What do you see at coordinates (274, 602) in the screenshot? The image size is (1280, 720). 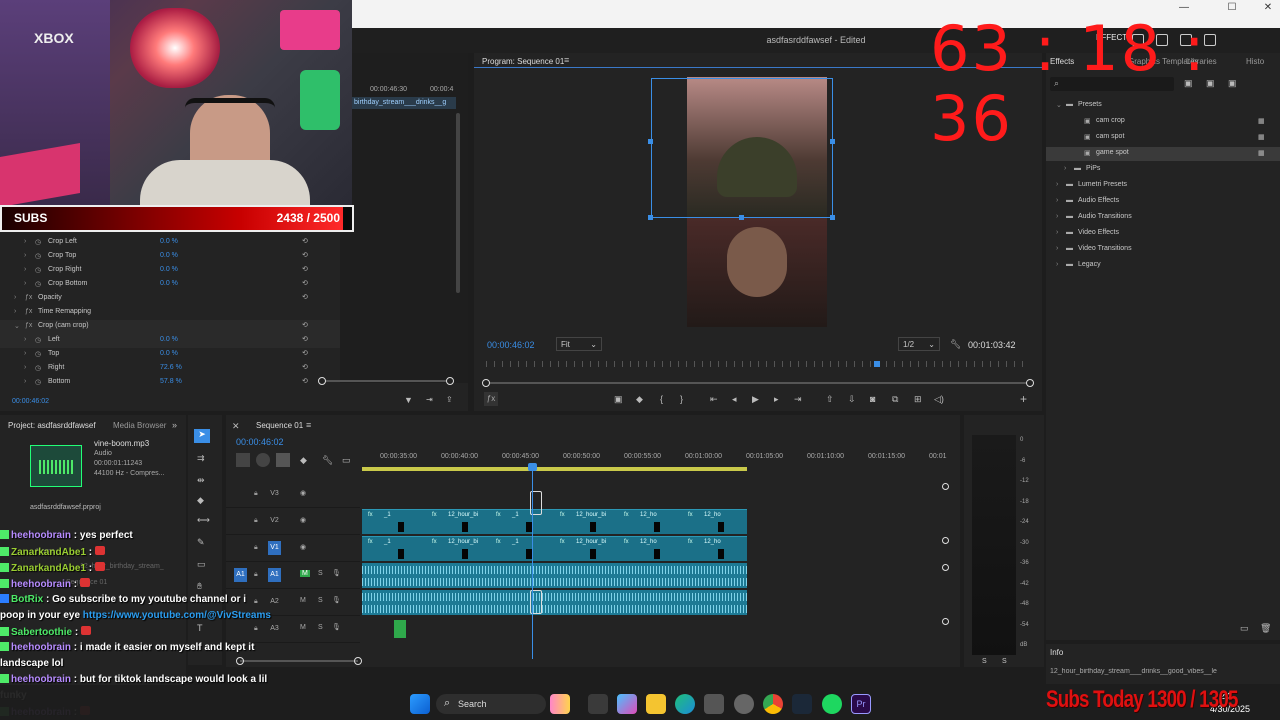 I see `track-label: A2` at bounding box center [274, 602].